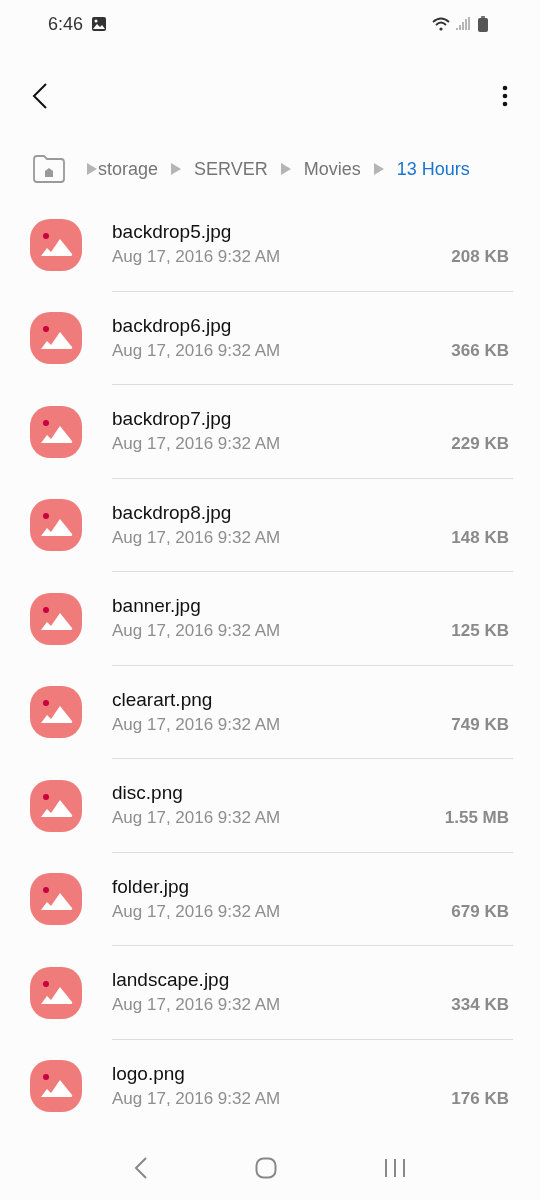 The height and width of the screenshot is (1200, 540). Describe the element at coordinates (156, 606) in the screenshot. I see `file-name: banner.jpg` at that location.